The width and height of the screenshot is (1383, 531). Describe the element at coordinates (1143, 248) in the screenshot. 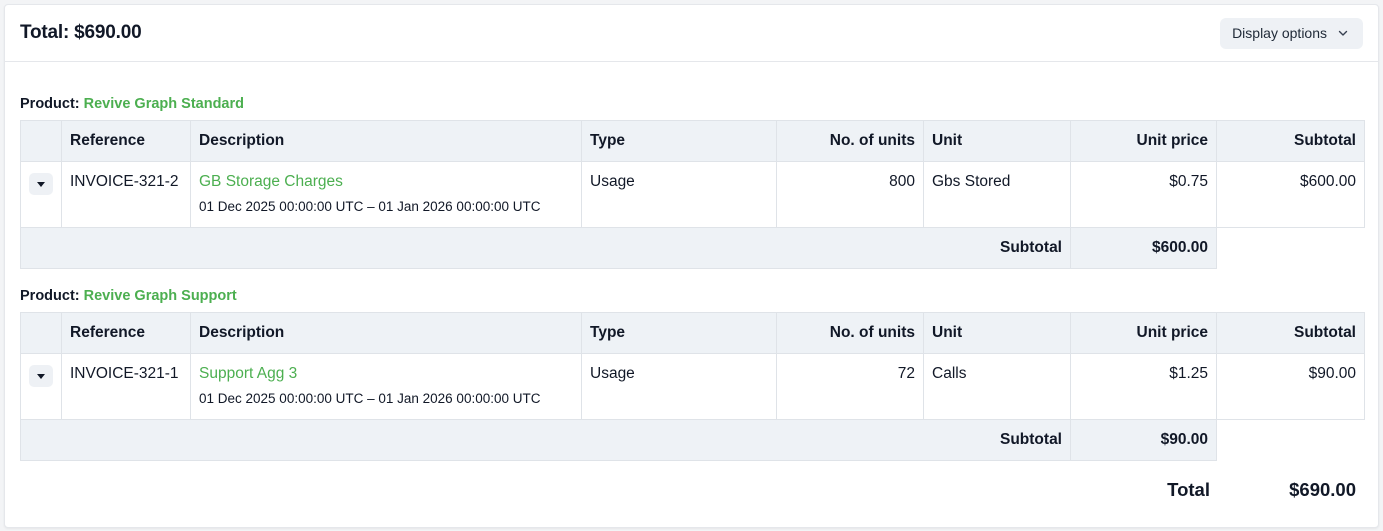

I see `subtotal-value: $600.00` at that location.